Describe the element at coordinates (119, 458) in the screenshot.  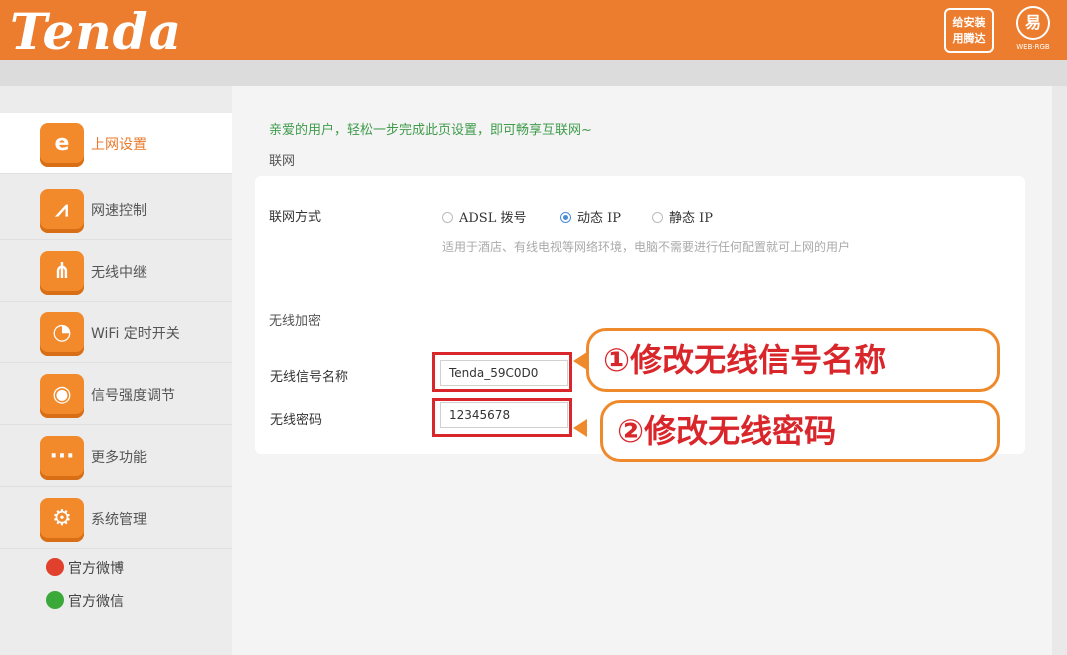
I see `sidebar-item-label: 更多功能` at that location.